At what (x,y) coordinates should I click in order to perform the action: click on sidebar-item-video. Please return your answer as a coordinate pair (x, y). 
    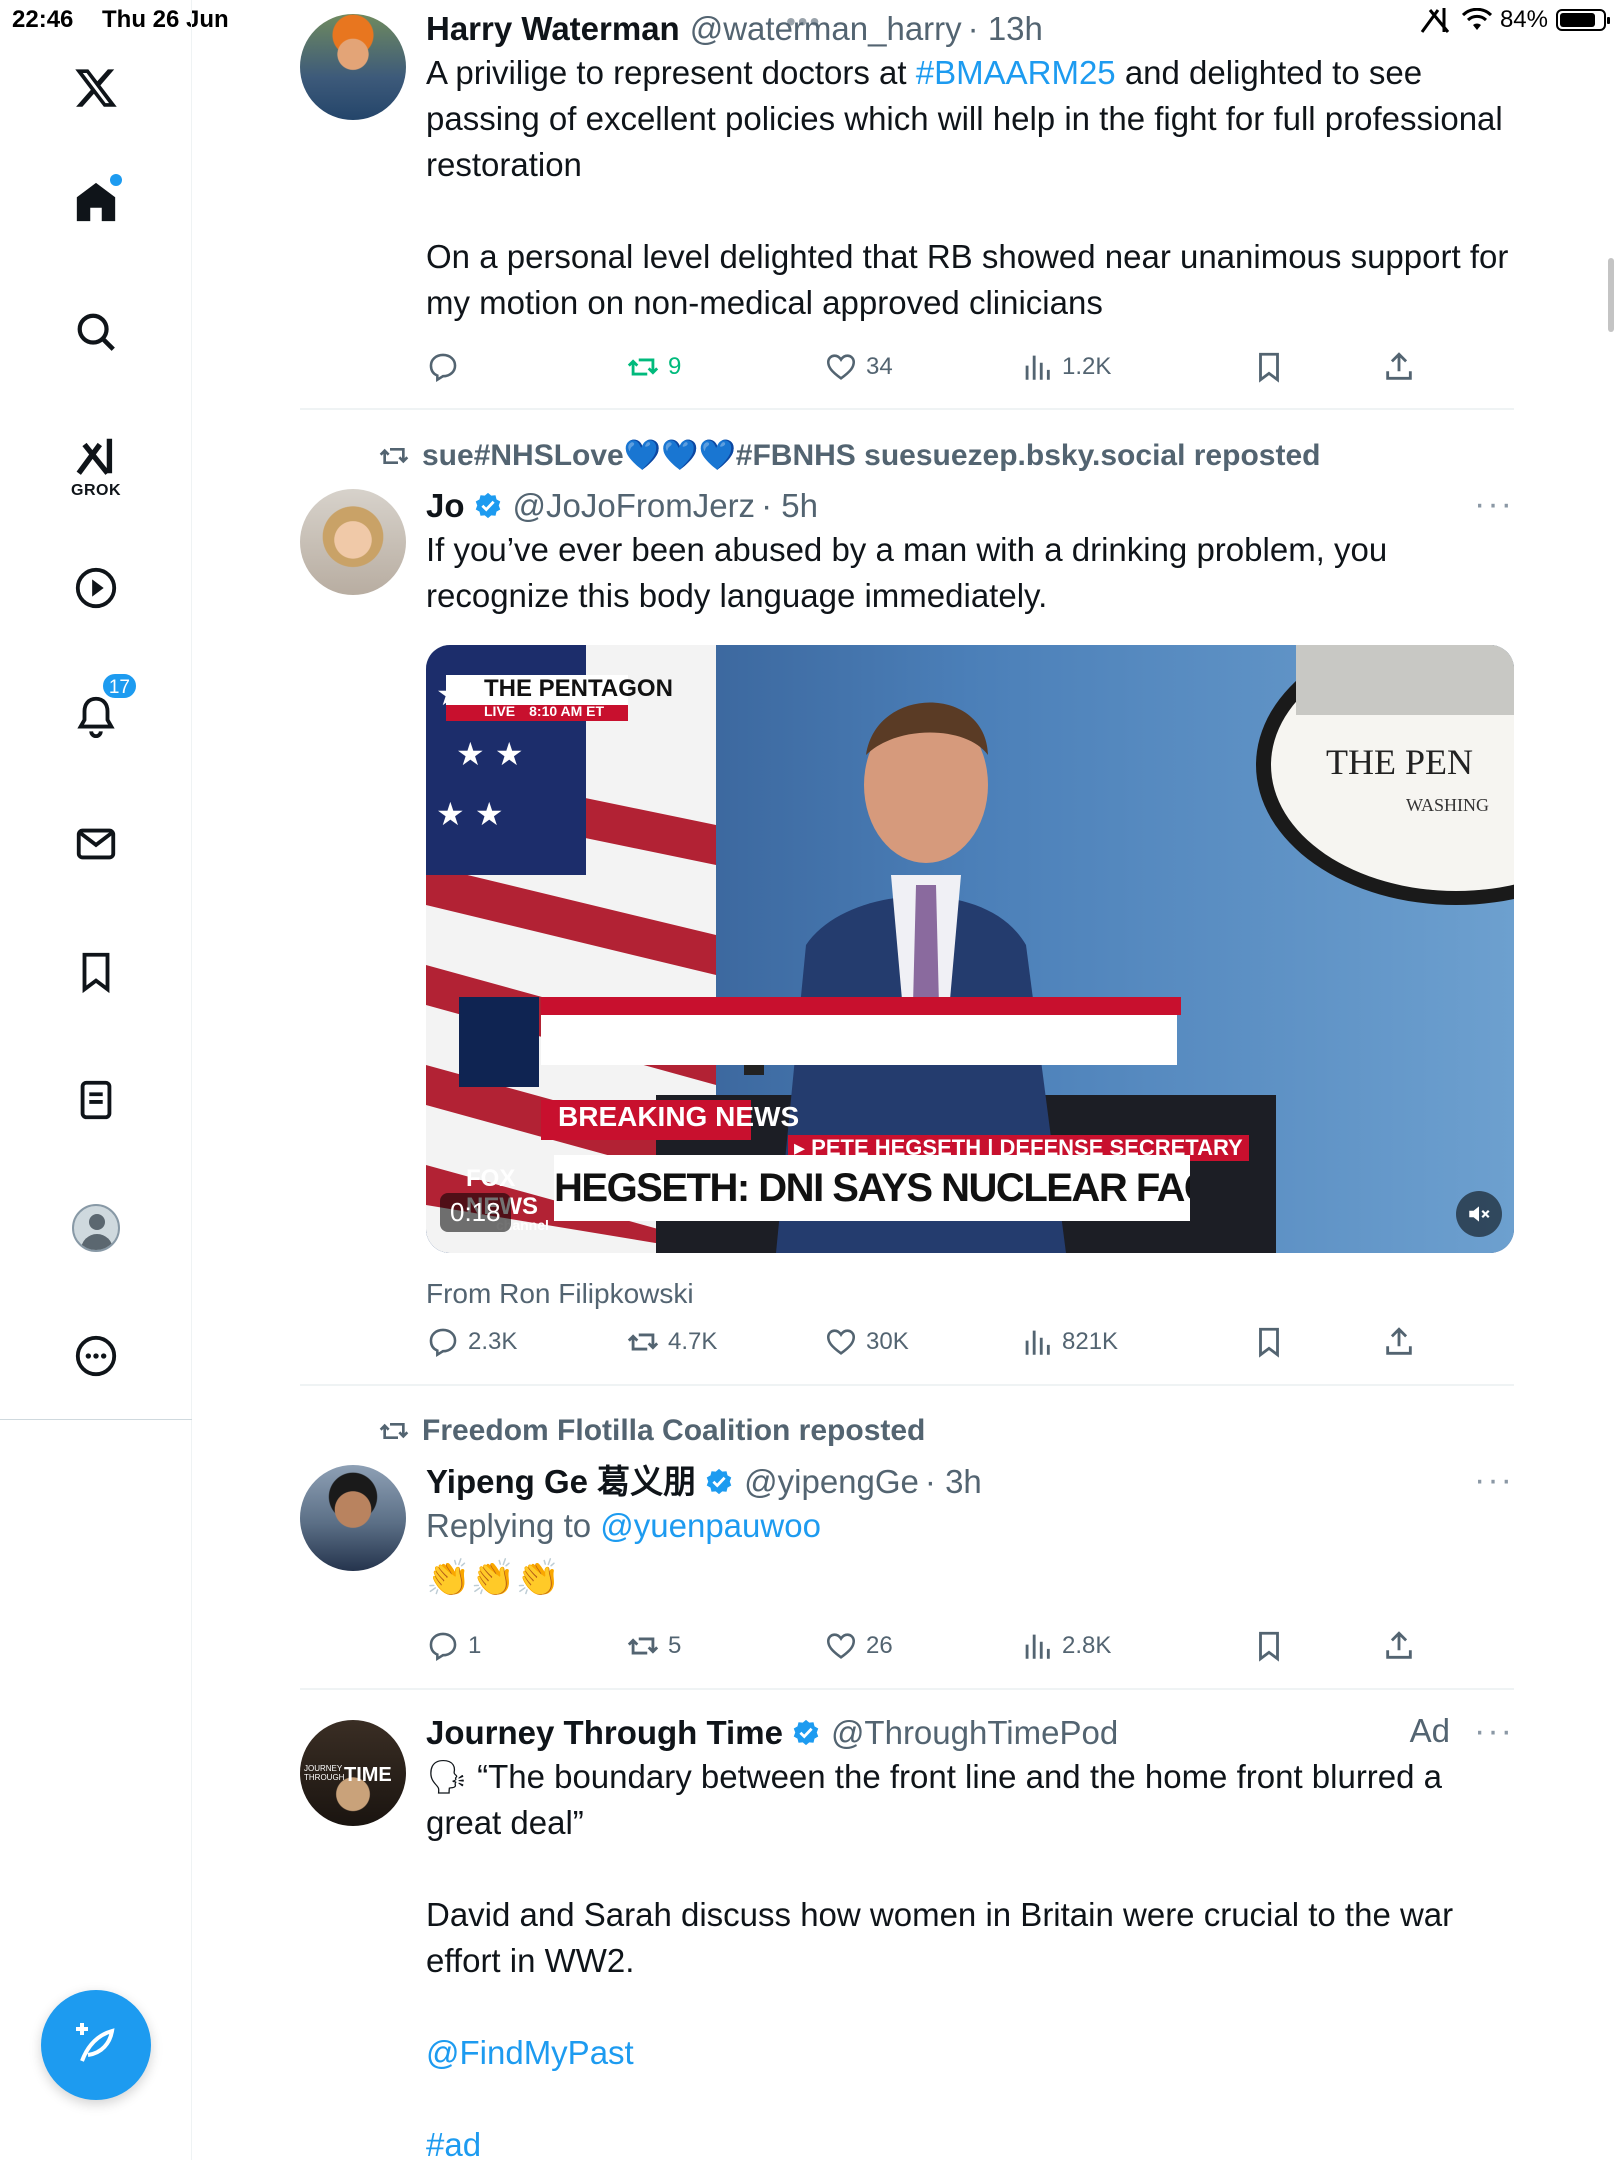
    Looking at the image, I should click on (96, 588).